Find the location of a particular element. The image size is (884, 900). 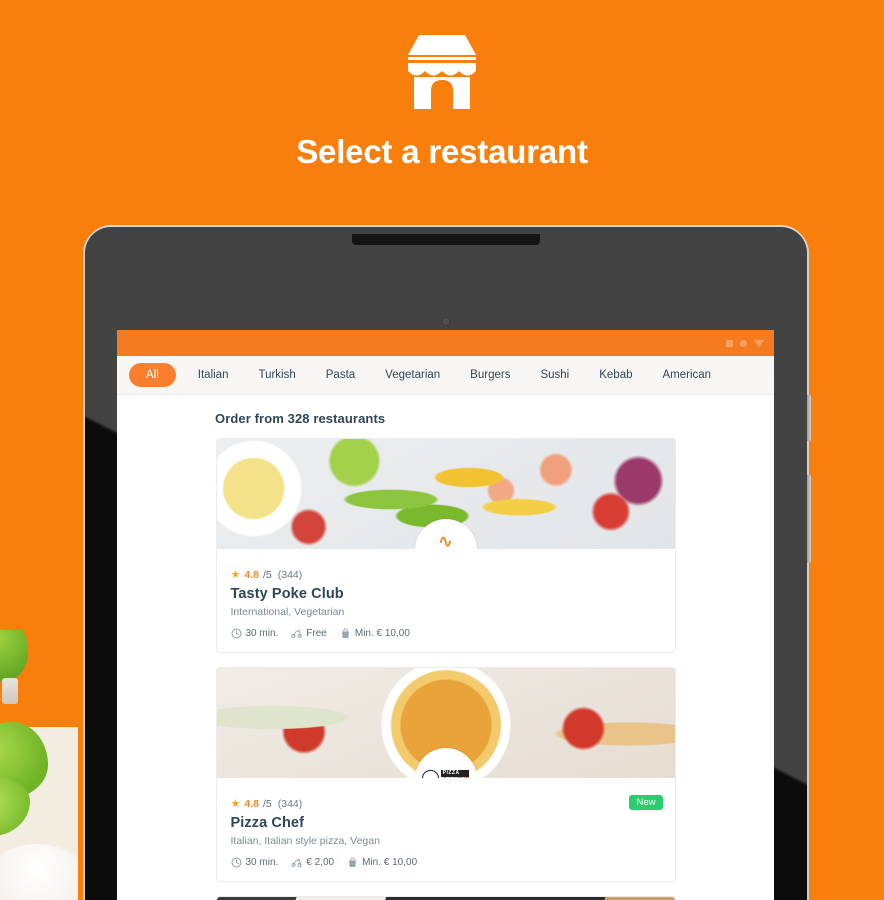

restaurant-cuisine: Italian, Italian style pizza, Vegan is located at coordinates (305, 841).